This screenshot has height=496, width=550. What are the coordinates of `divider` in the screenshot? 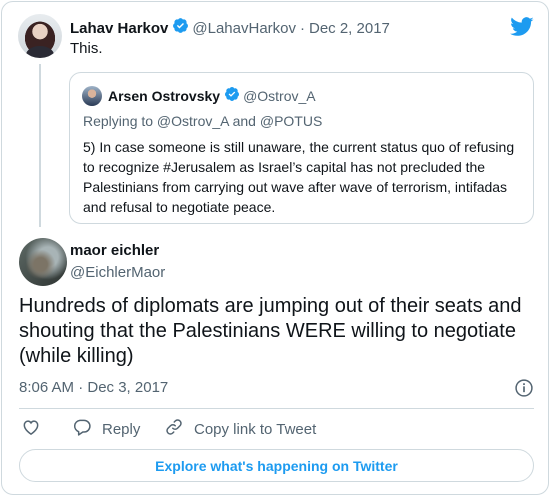 It's located at (276, 408).